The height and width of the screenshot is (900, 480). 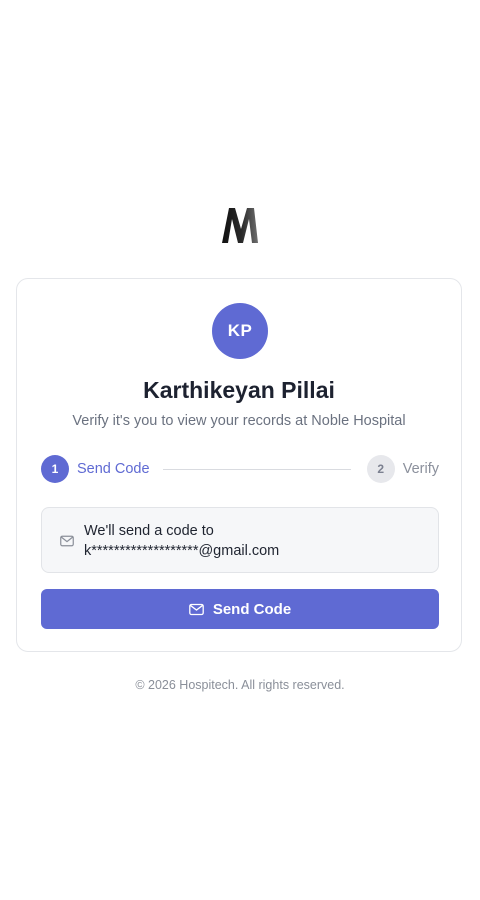 What do you see at coordinates (420, 469) in the screenshot?
I see `step-label: Verify` at bounding box center [420, 469].